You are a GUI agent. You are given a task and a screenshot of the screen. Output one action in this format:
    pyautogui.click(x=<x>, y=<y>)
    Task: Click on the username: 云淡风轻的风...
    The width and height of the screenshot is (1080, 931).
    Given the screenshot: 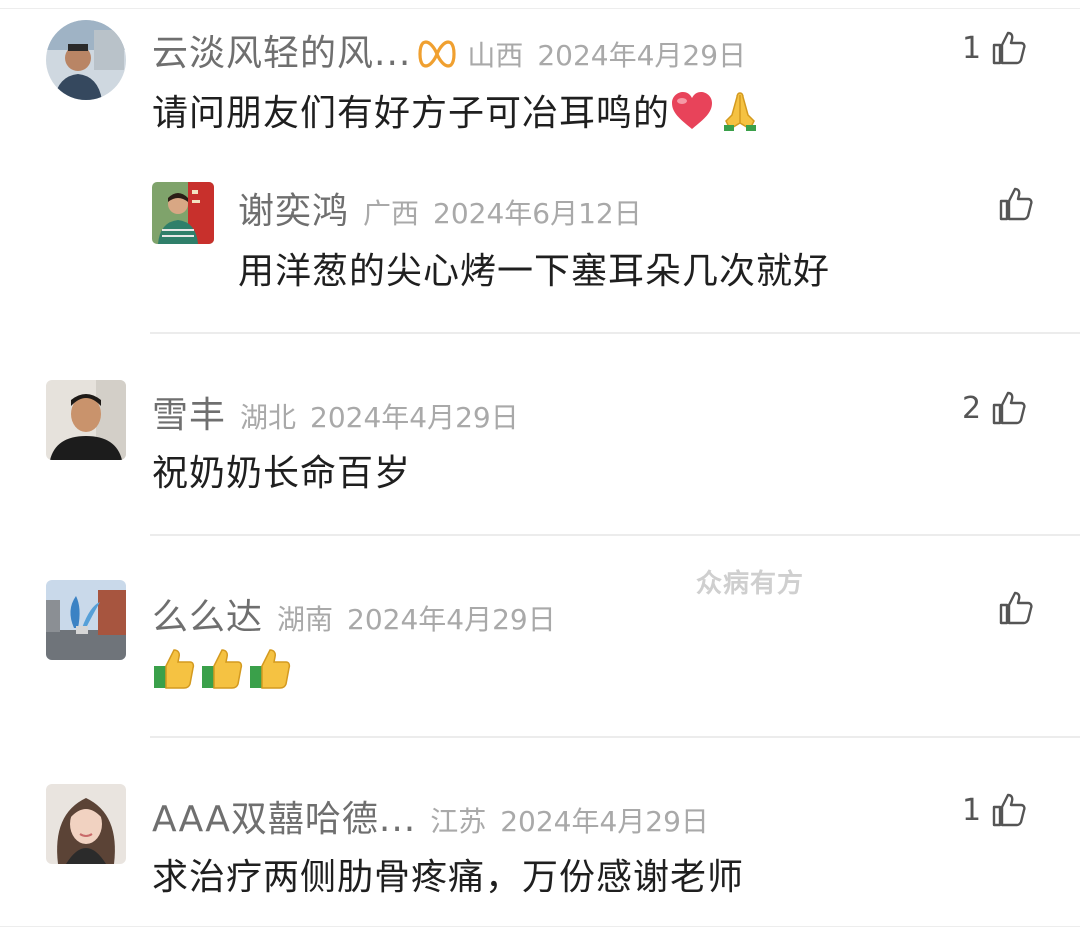 What is the action you would take?
    pyautogui.click(x=281, y=50)
    